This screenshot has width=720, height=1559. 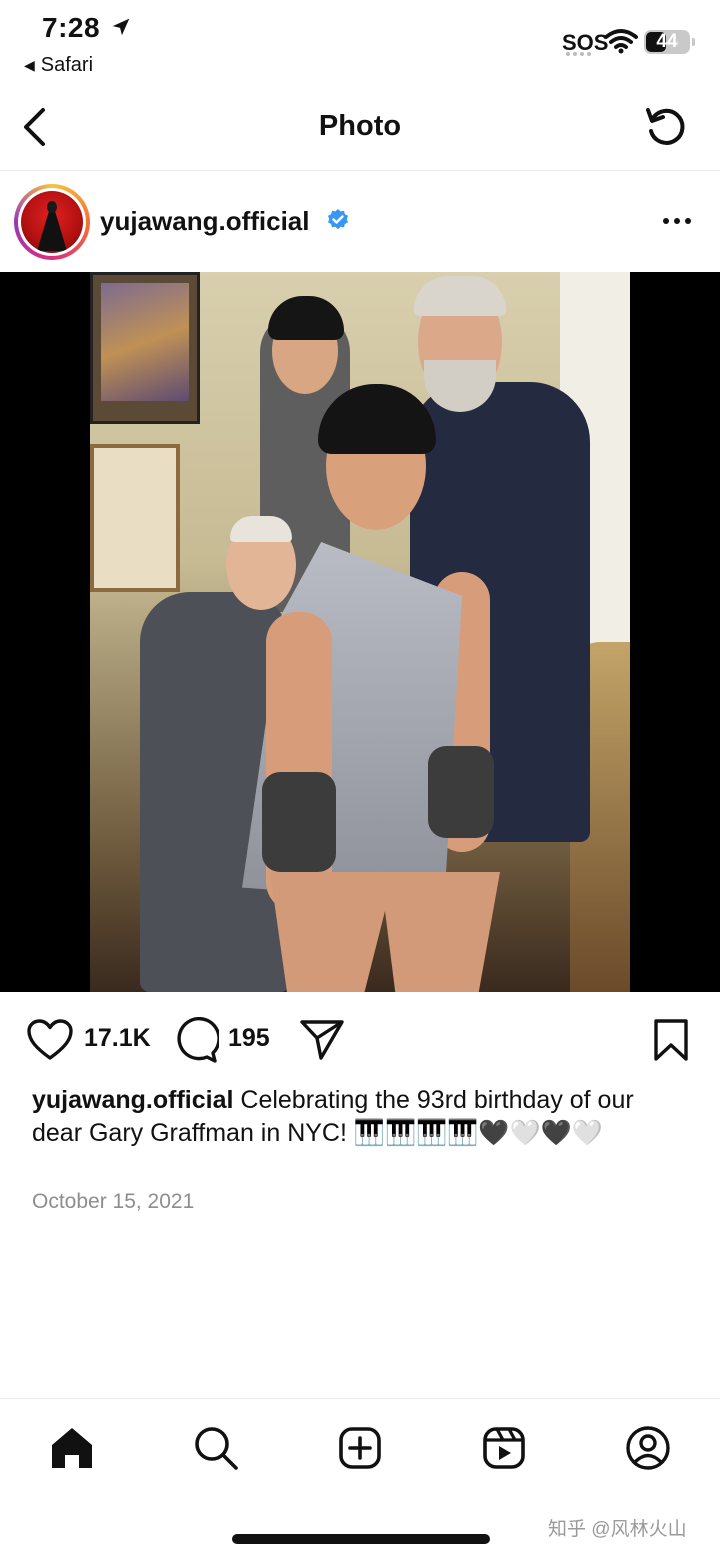 I want to click on tab-bar-divider, so click(x=360, y=1398).